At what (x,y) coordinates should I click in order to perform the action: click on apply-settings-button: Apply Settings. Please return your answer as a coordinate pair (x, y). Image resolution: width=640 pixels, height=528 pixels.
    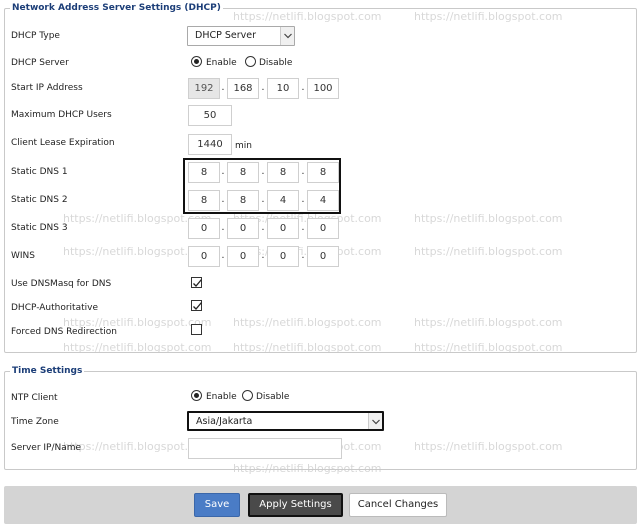
    Looking at the image, I should click on (295, 505).